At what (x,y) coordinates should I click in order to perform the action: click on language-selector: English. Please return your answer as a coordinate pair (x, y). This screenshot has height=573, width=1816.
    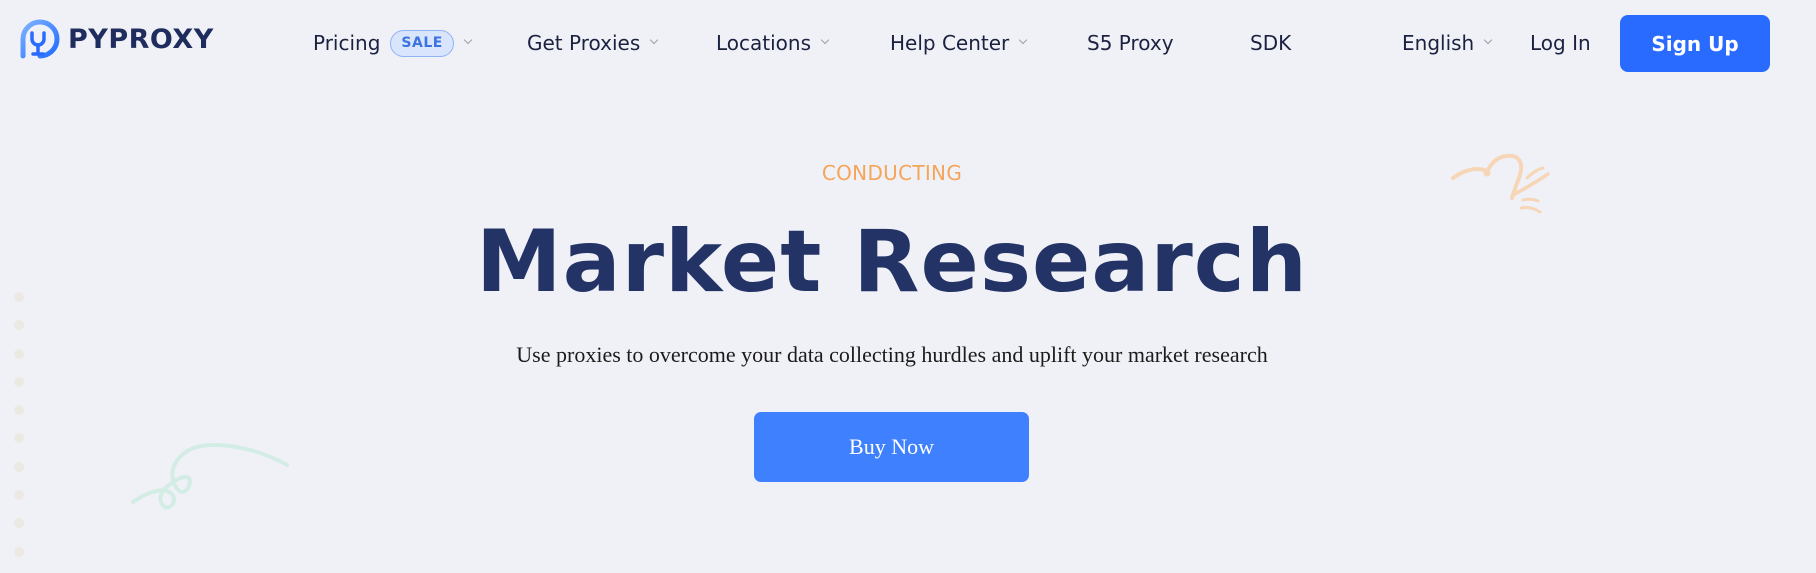
    Looking at the image, I should click on (1447, 43).